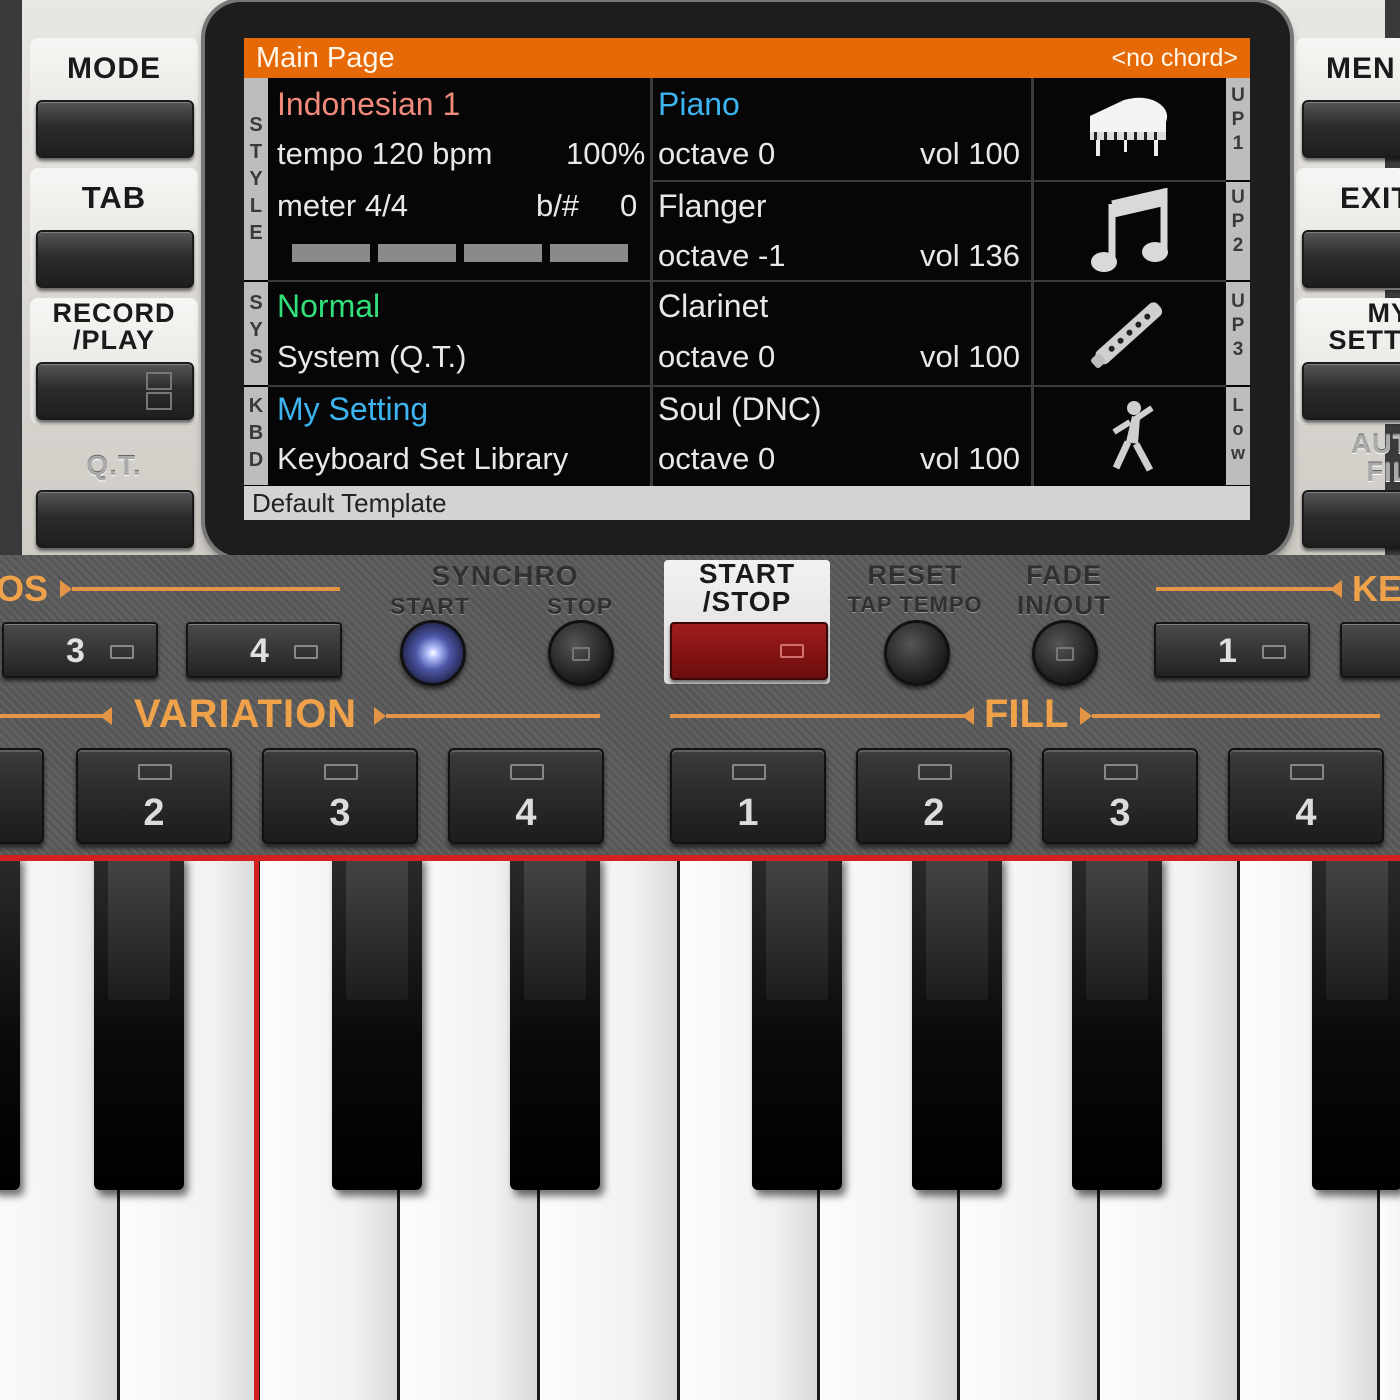  What do you see at coordinates (747, 58) in the screenshot?
I see `title-bar: Main Page <no chord>` at bounding box center [747, 58].